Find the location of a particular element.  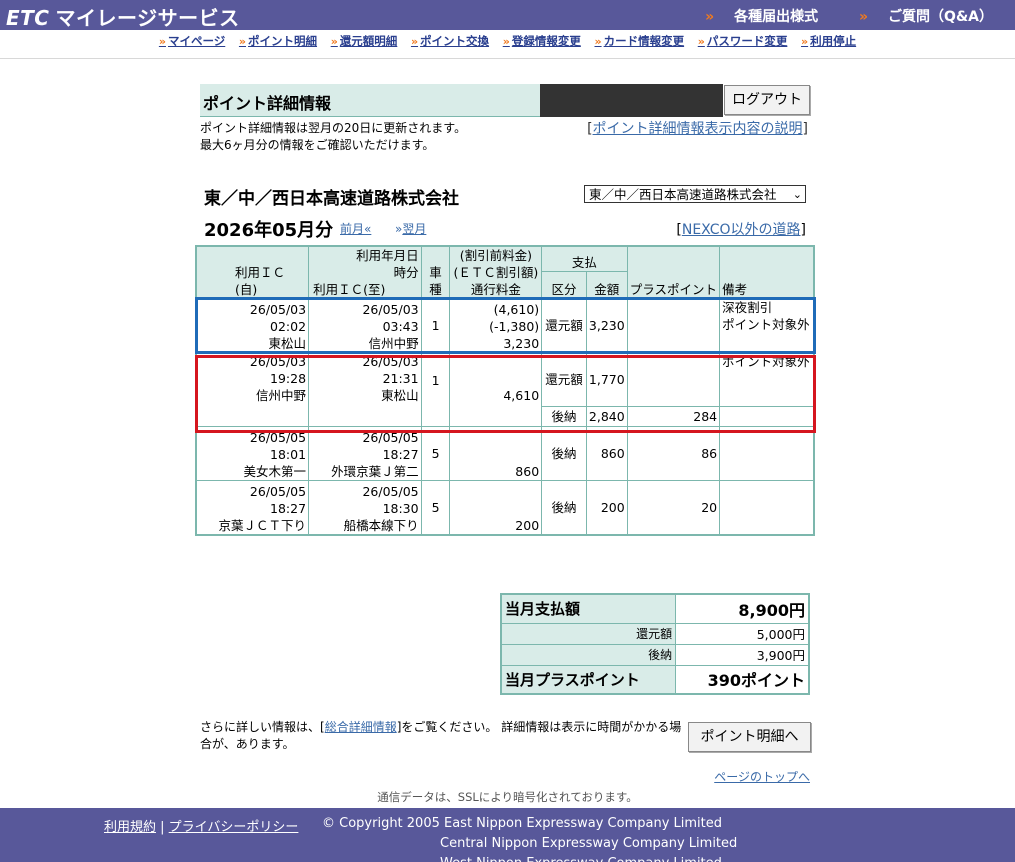

cell-remarks: 深夜割引 ポイント対象外 is located at coordinates (767, 325).